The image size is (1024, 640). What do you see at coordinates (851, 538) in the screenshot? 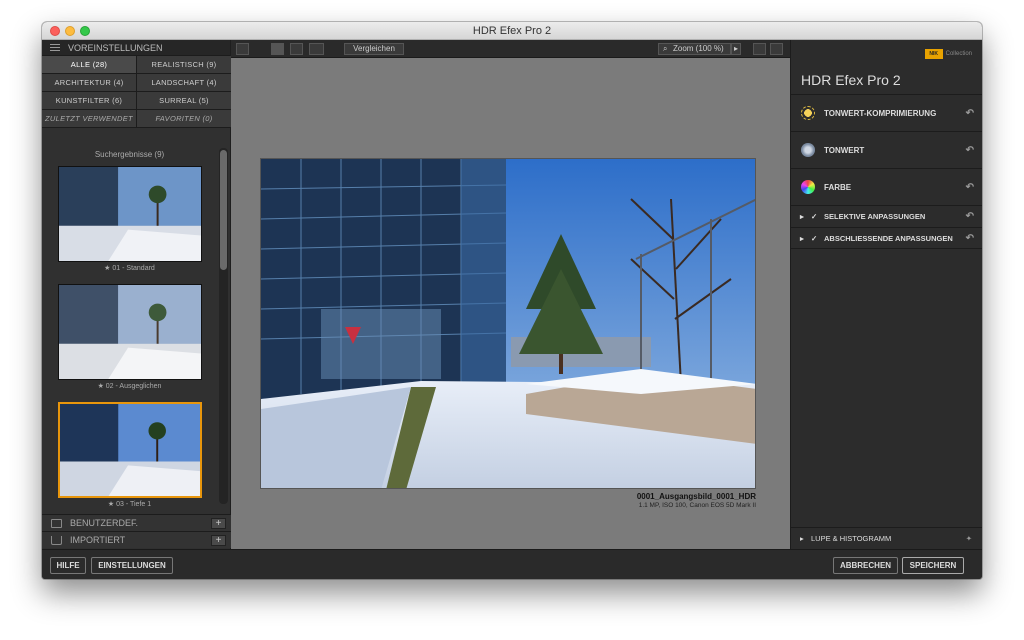
I see `section-label: LUPE & HISTOGRAMM` at bounding box center [851, 538].